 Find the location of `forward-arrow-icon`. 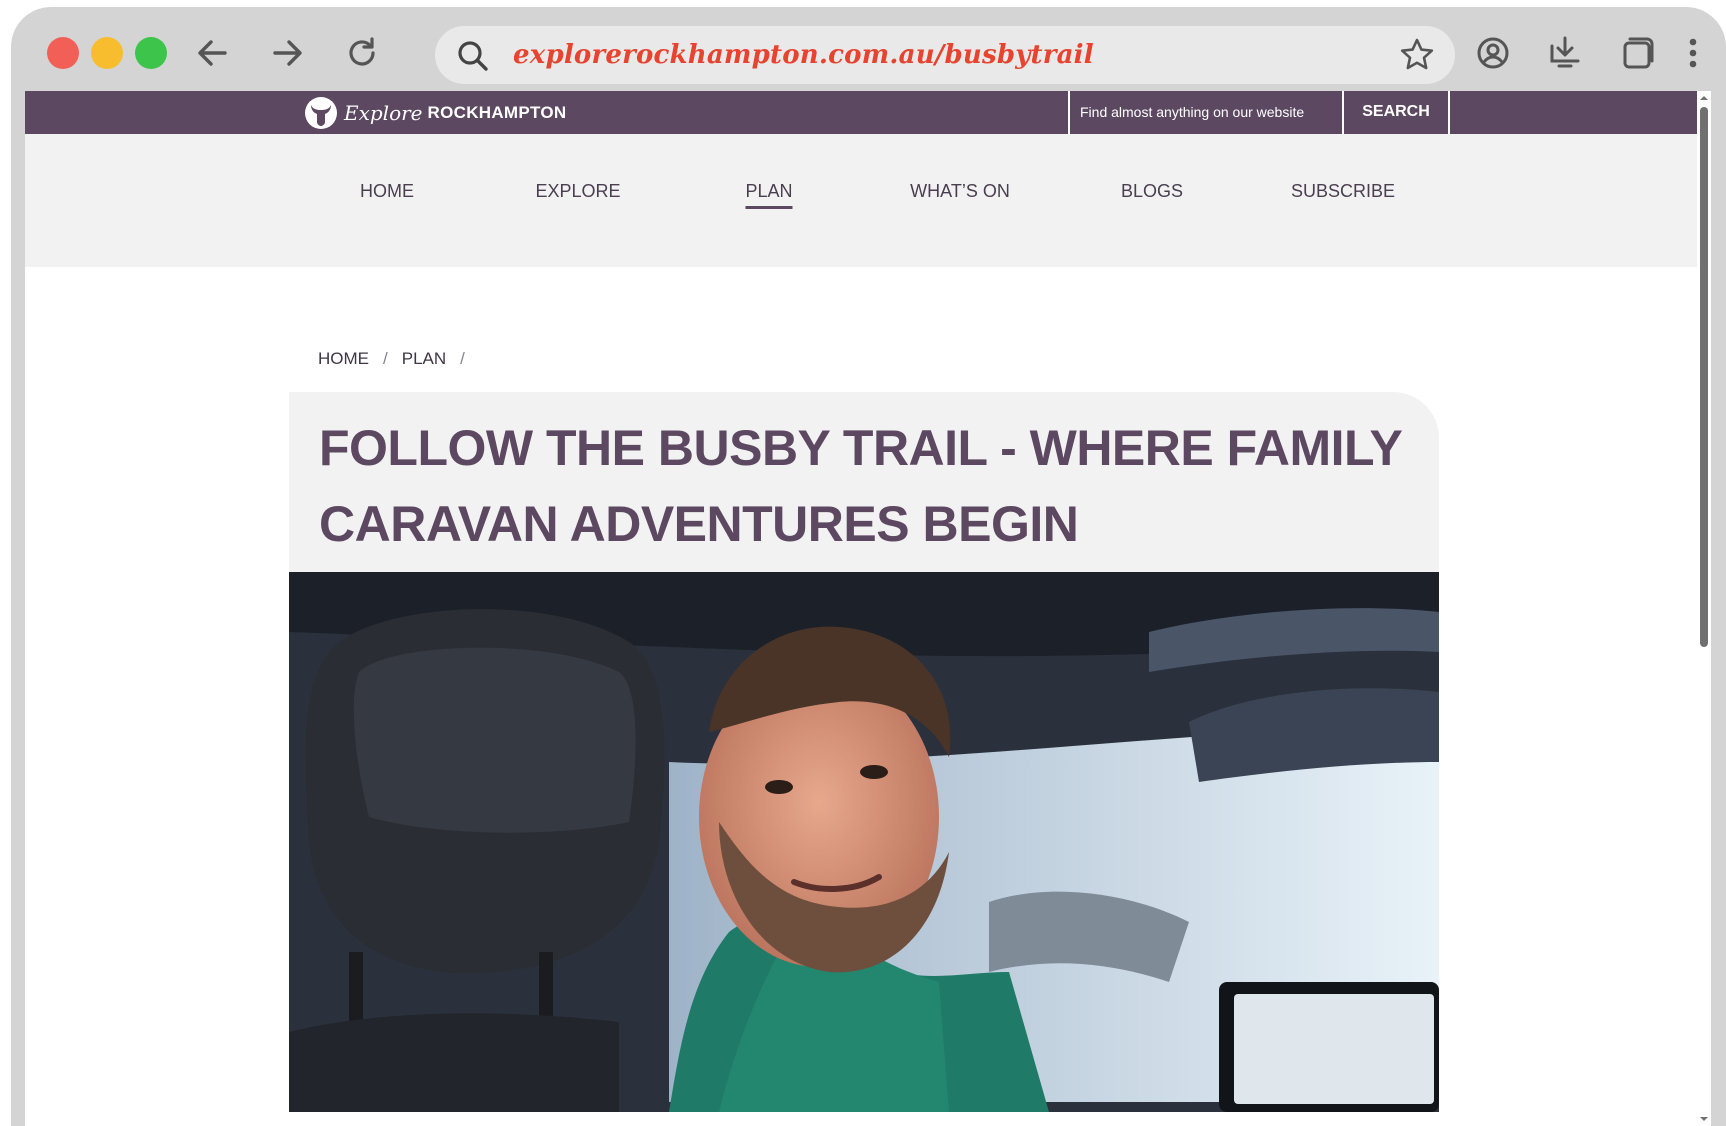

forward-arrow-icon is located at coordinates (287, 53).